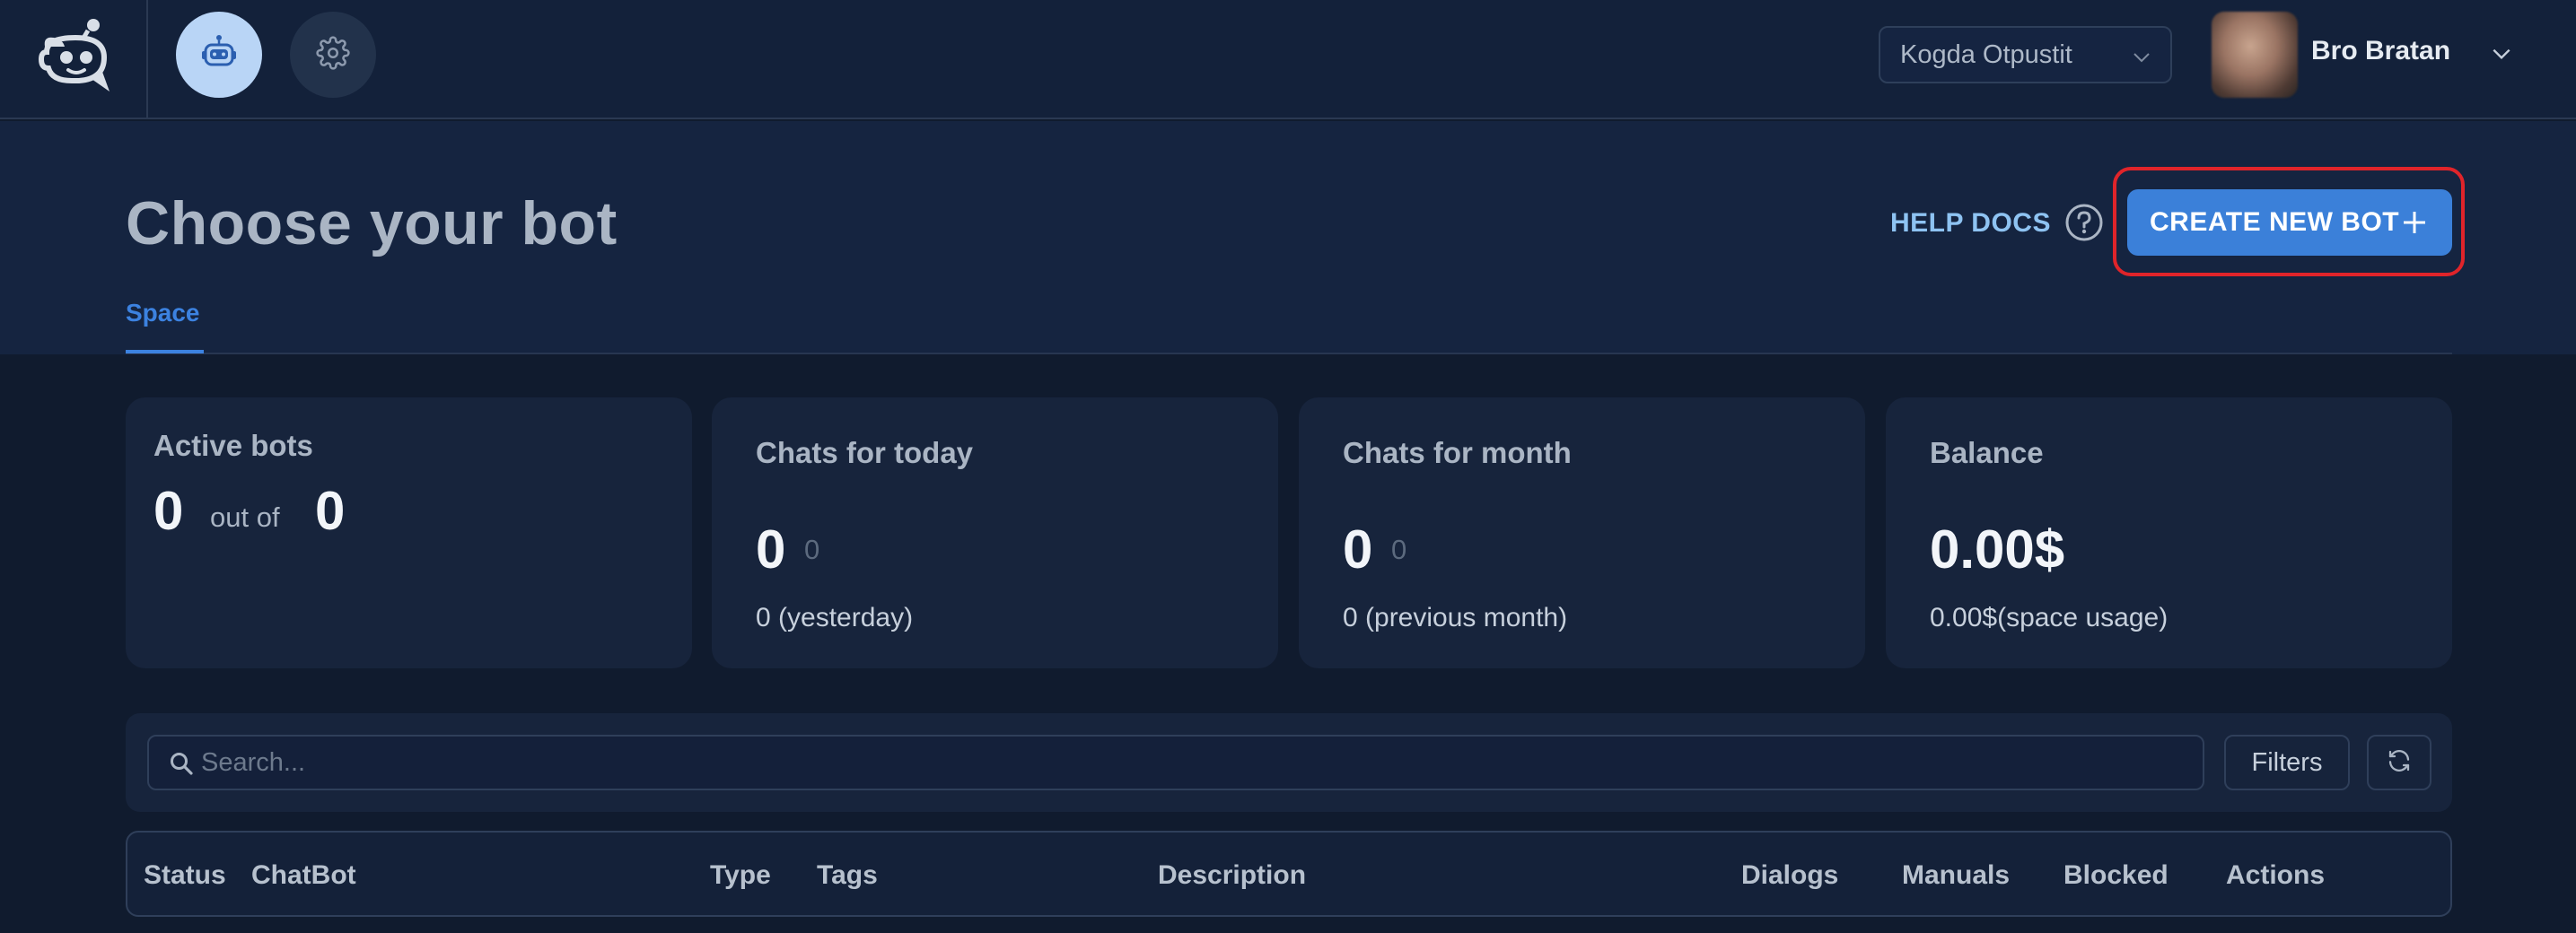  What do you see at coordinates (1188, 763) in the screenshot?
I see `search-input` at bounding box center [1188, 763].